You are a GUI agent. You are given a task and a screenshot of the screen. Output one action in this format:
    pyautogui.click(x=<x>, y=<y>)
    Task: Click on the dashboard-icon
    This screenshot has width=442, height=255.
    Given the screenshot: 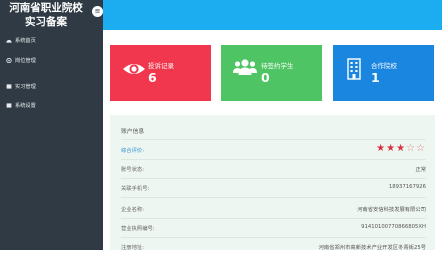 What is the action you would take?
    pyautogui.click(x=9, y=41)
    